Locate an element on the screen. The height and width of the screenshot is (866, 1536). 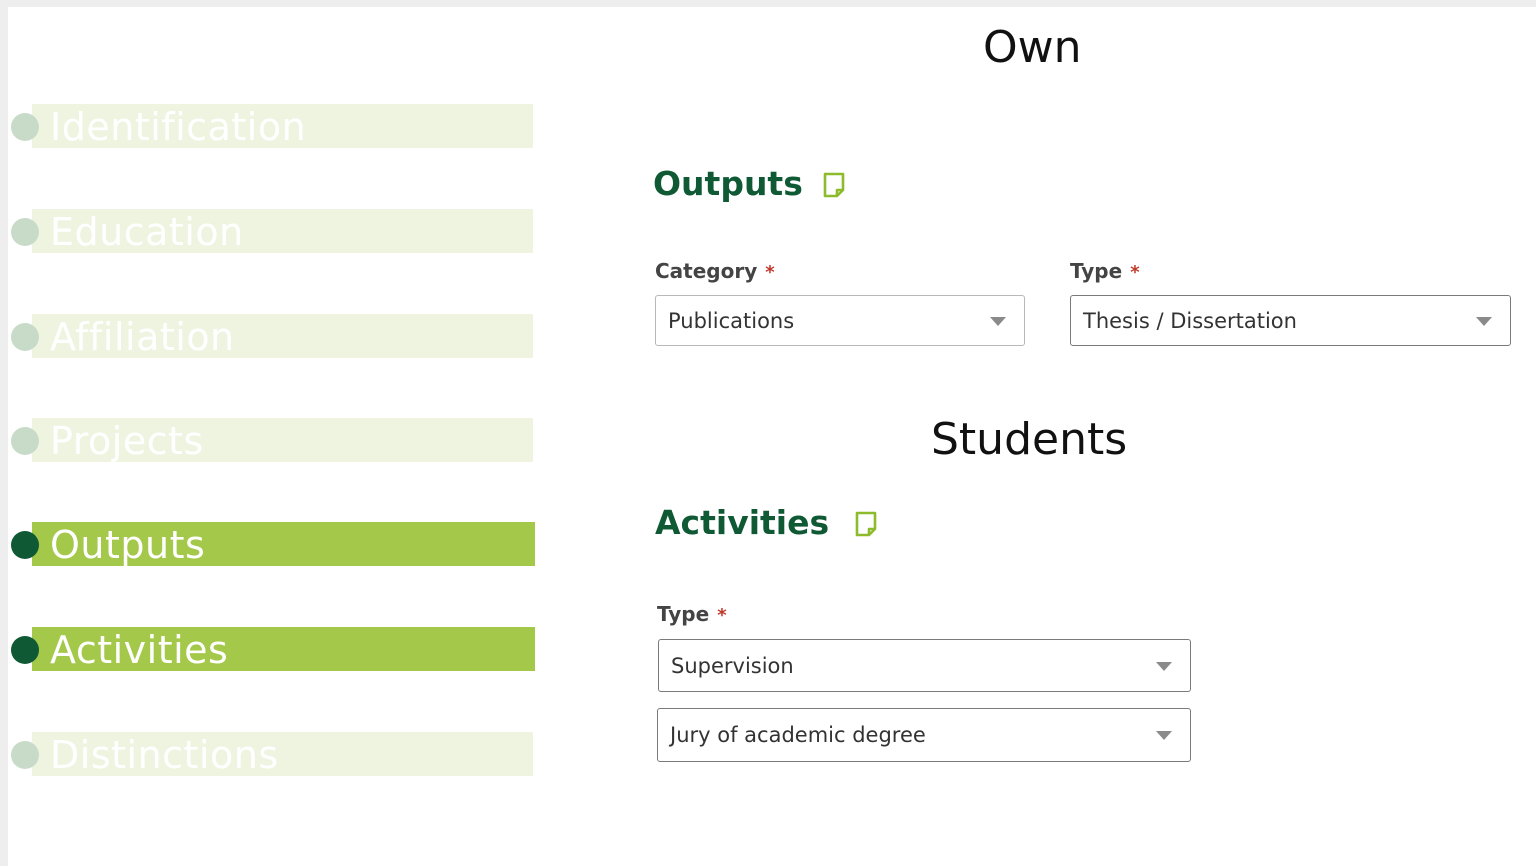
category-label: Category * is located at coordinates (715, 271).